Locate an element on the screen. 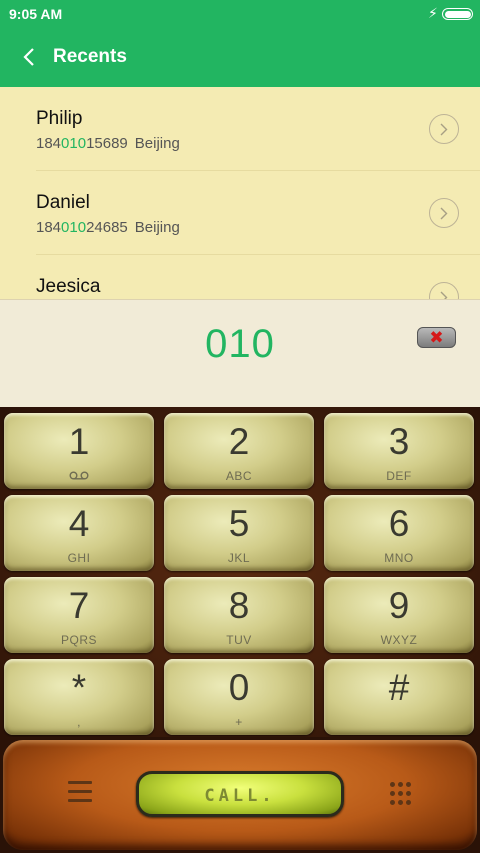  battery-icon is located at coordinates (457, 14).